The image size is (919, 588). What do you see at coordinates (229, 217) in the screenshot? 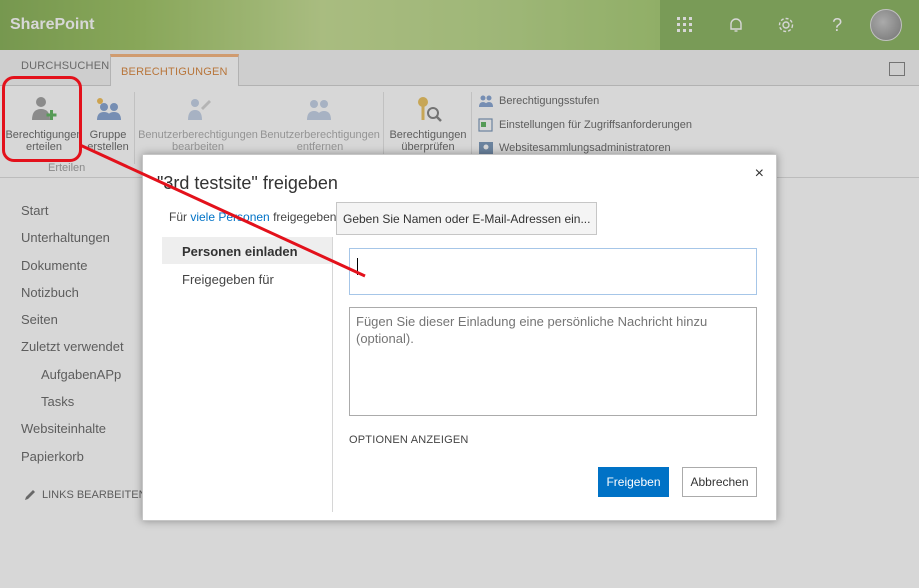
I see `many-people-link: viele Personen` at bounding box center [229, 217].